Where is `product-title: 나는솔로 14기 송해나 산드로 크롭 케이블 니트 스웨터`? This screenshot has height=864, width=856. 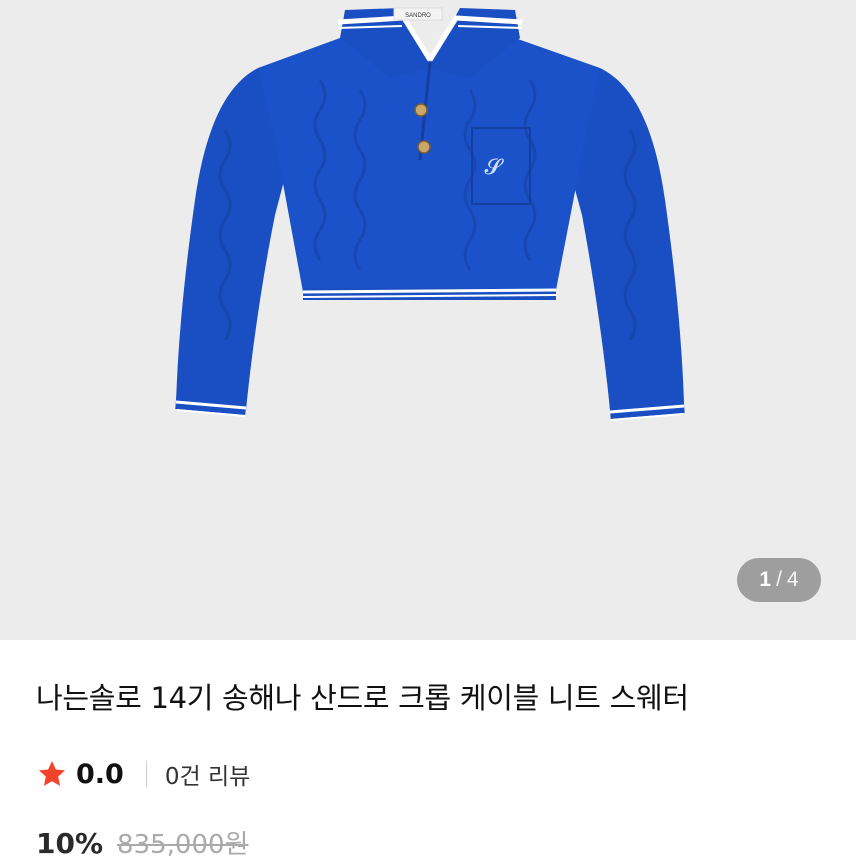 product-title: 나는솔로 14기 송해나 산드로 크롭 케이블 니트 스웨터 is located at coordinates (362, 698).